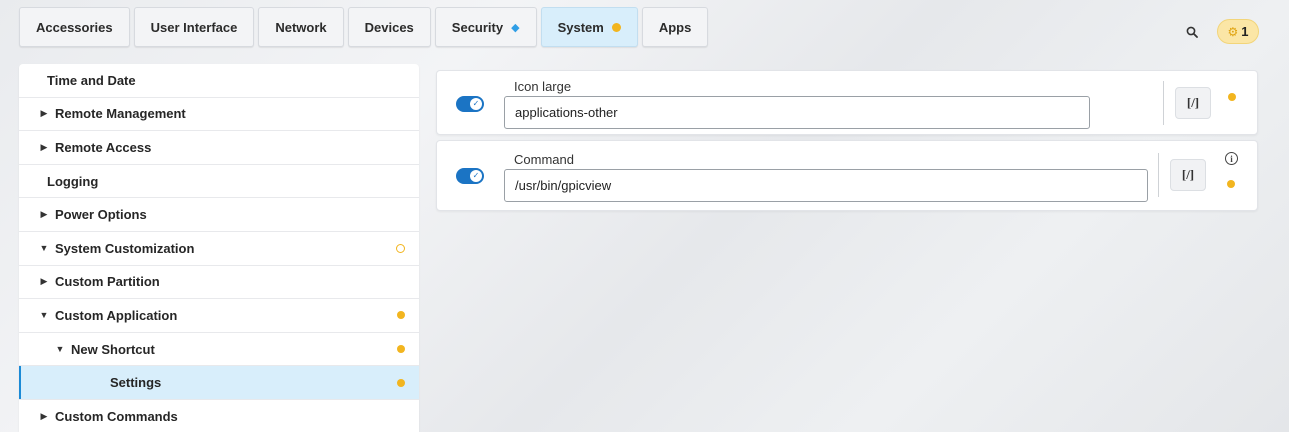 Image resolution: width=1289 pixels, height=432 pixels. Describe the element at coordinates (219, 383) in the screenshot. I see `sidebar-item-settings: Settings` at that location.